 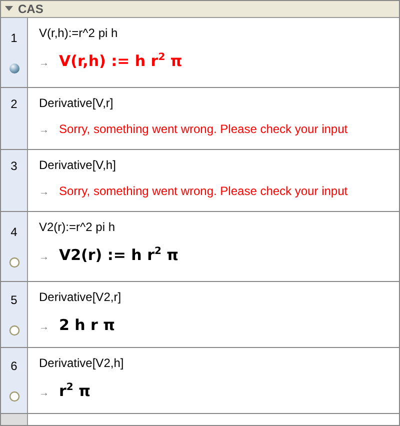 I want to click on row-header, so click(x=14, y=419).